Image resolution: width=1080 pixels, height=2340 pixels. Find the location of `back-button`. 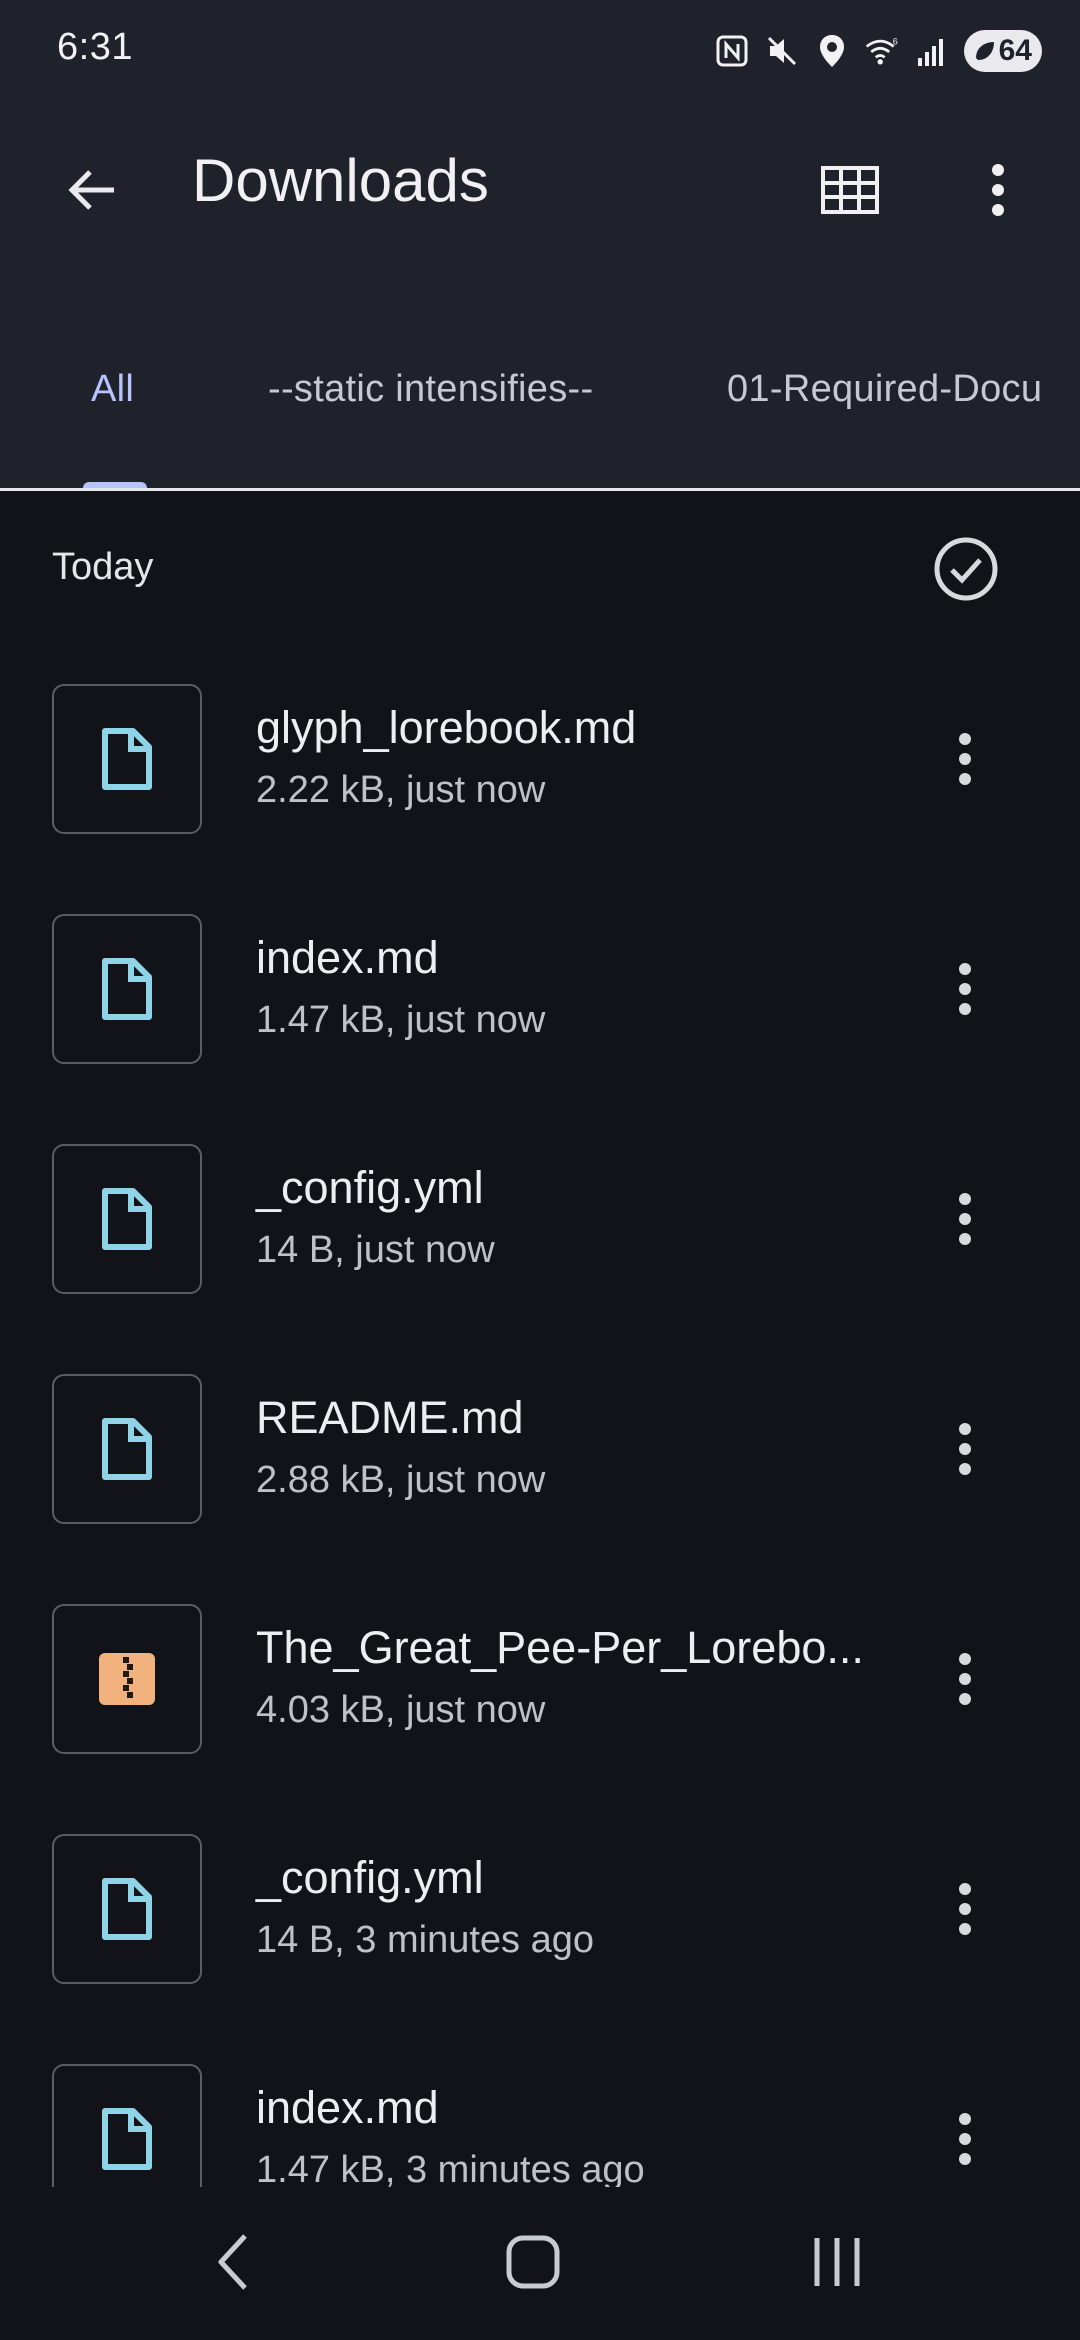

back-button is located at coordinates (92, 190).